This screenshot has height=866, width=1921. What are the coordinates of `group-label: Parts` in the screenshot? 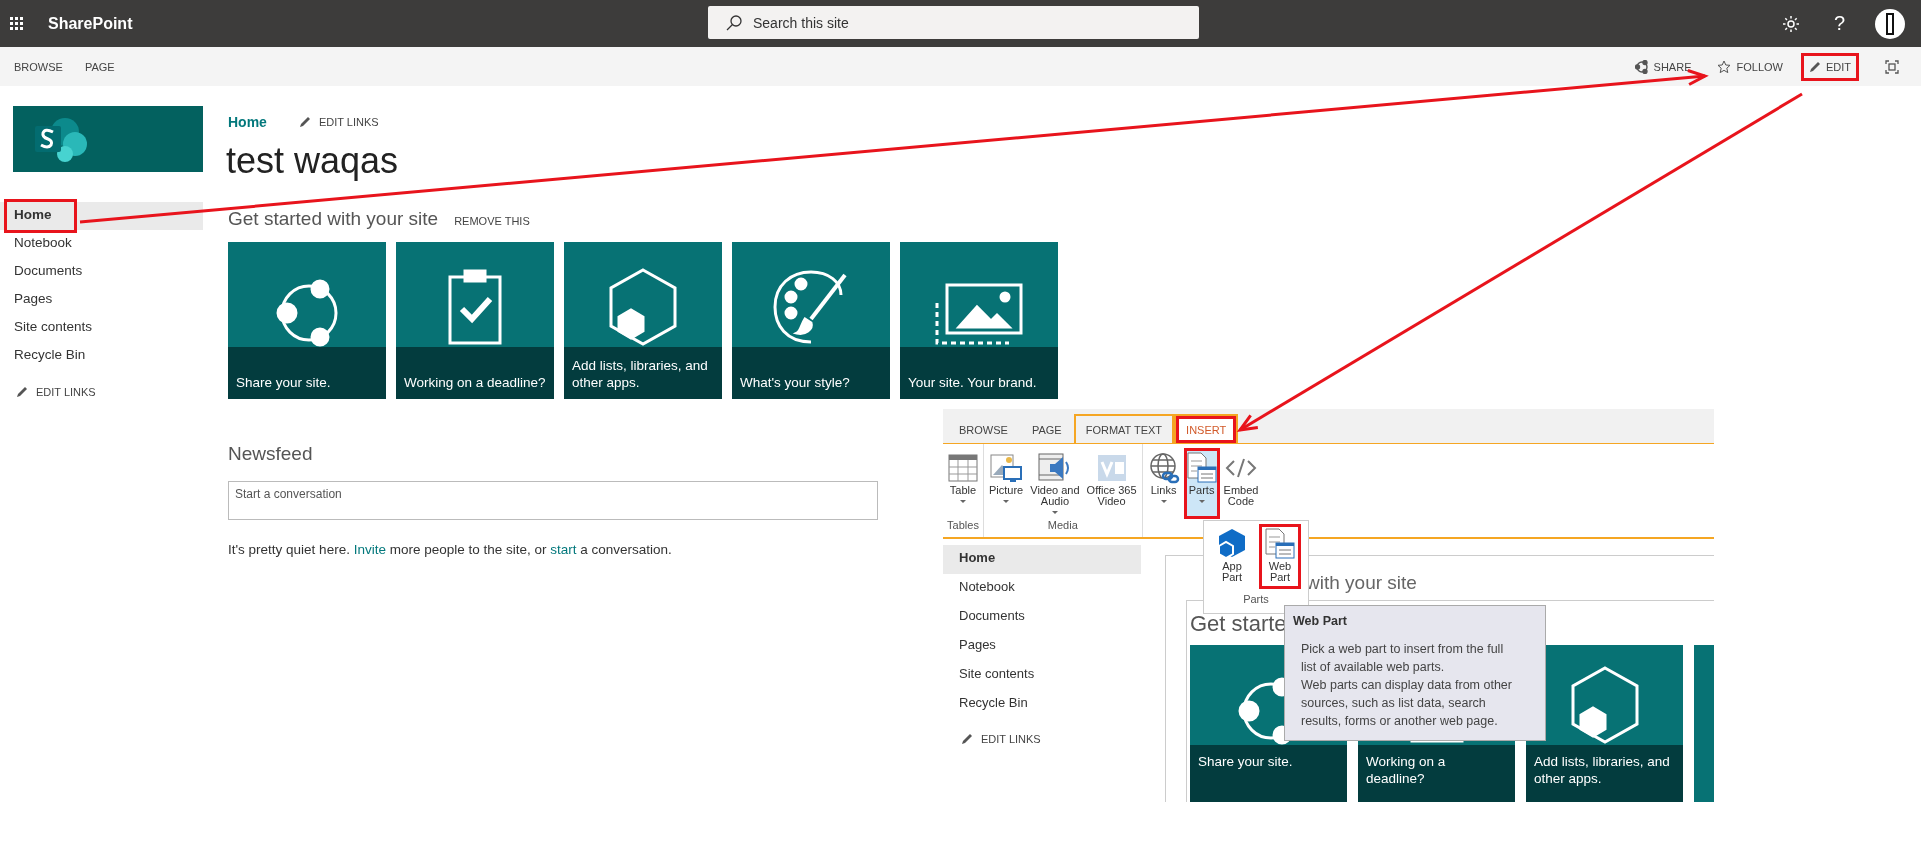 It's located at (1256, 599).